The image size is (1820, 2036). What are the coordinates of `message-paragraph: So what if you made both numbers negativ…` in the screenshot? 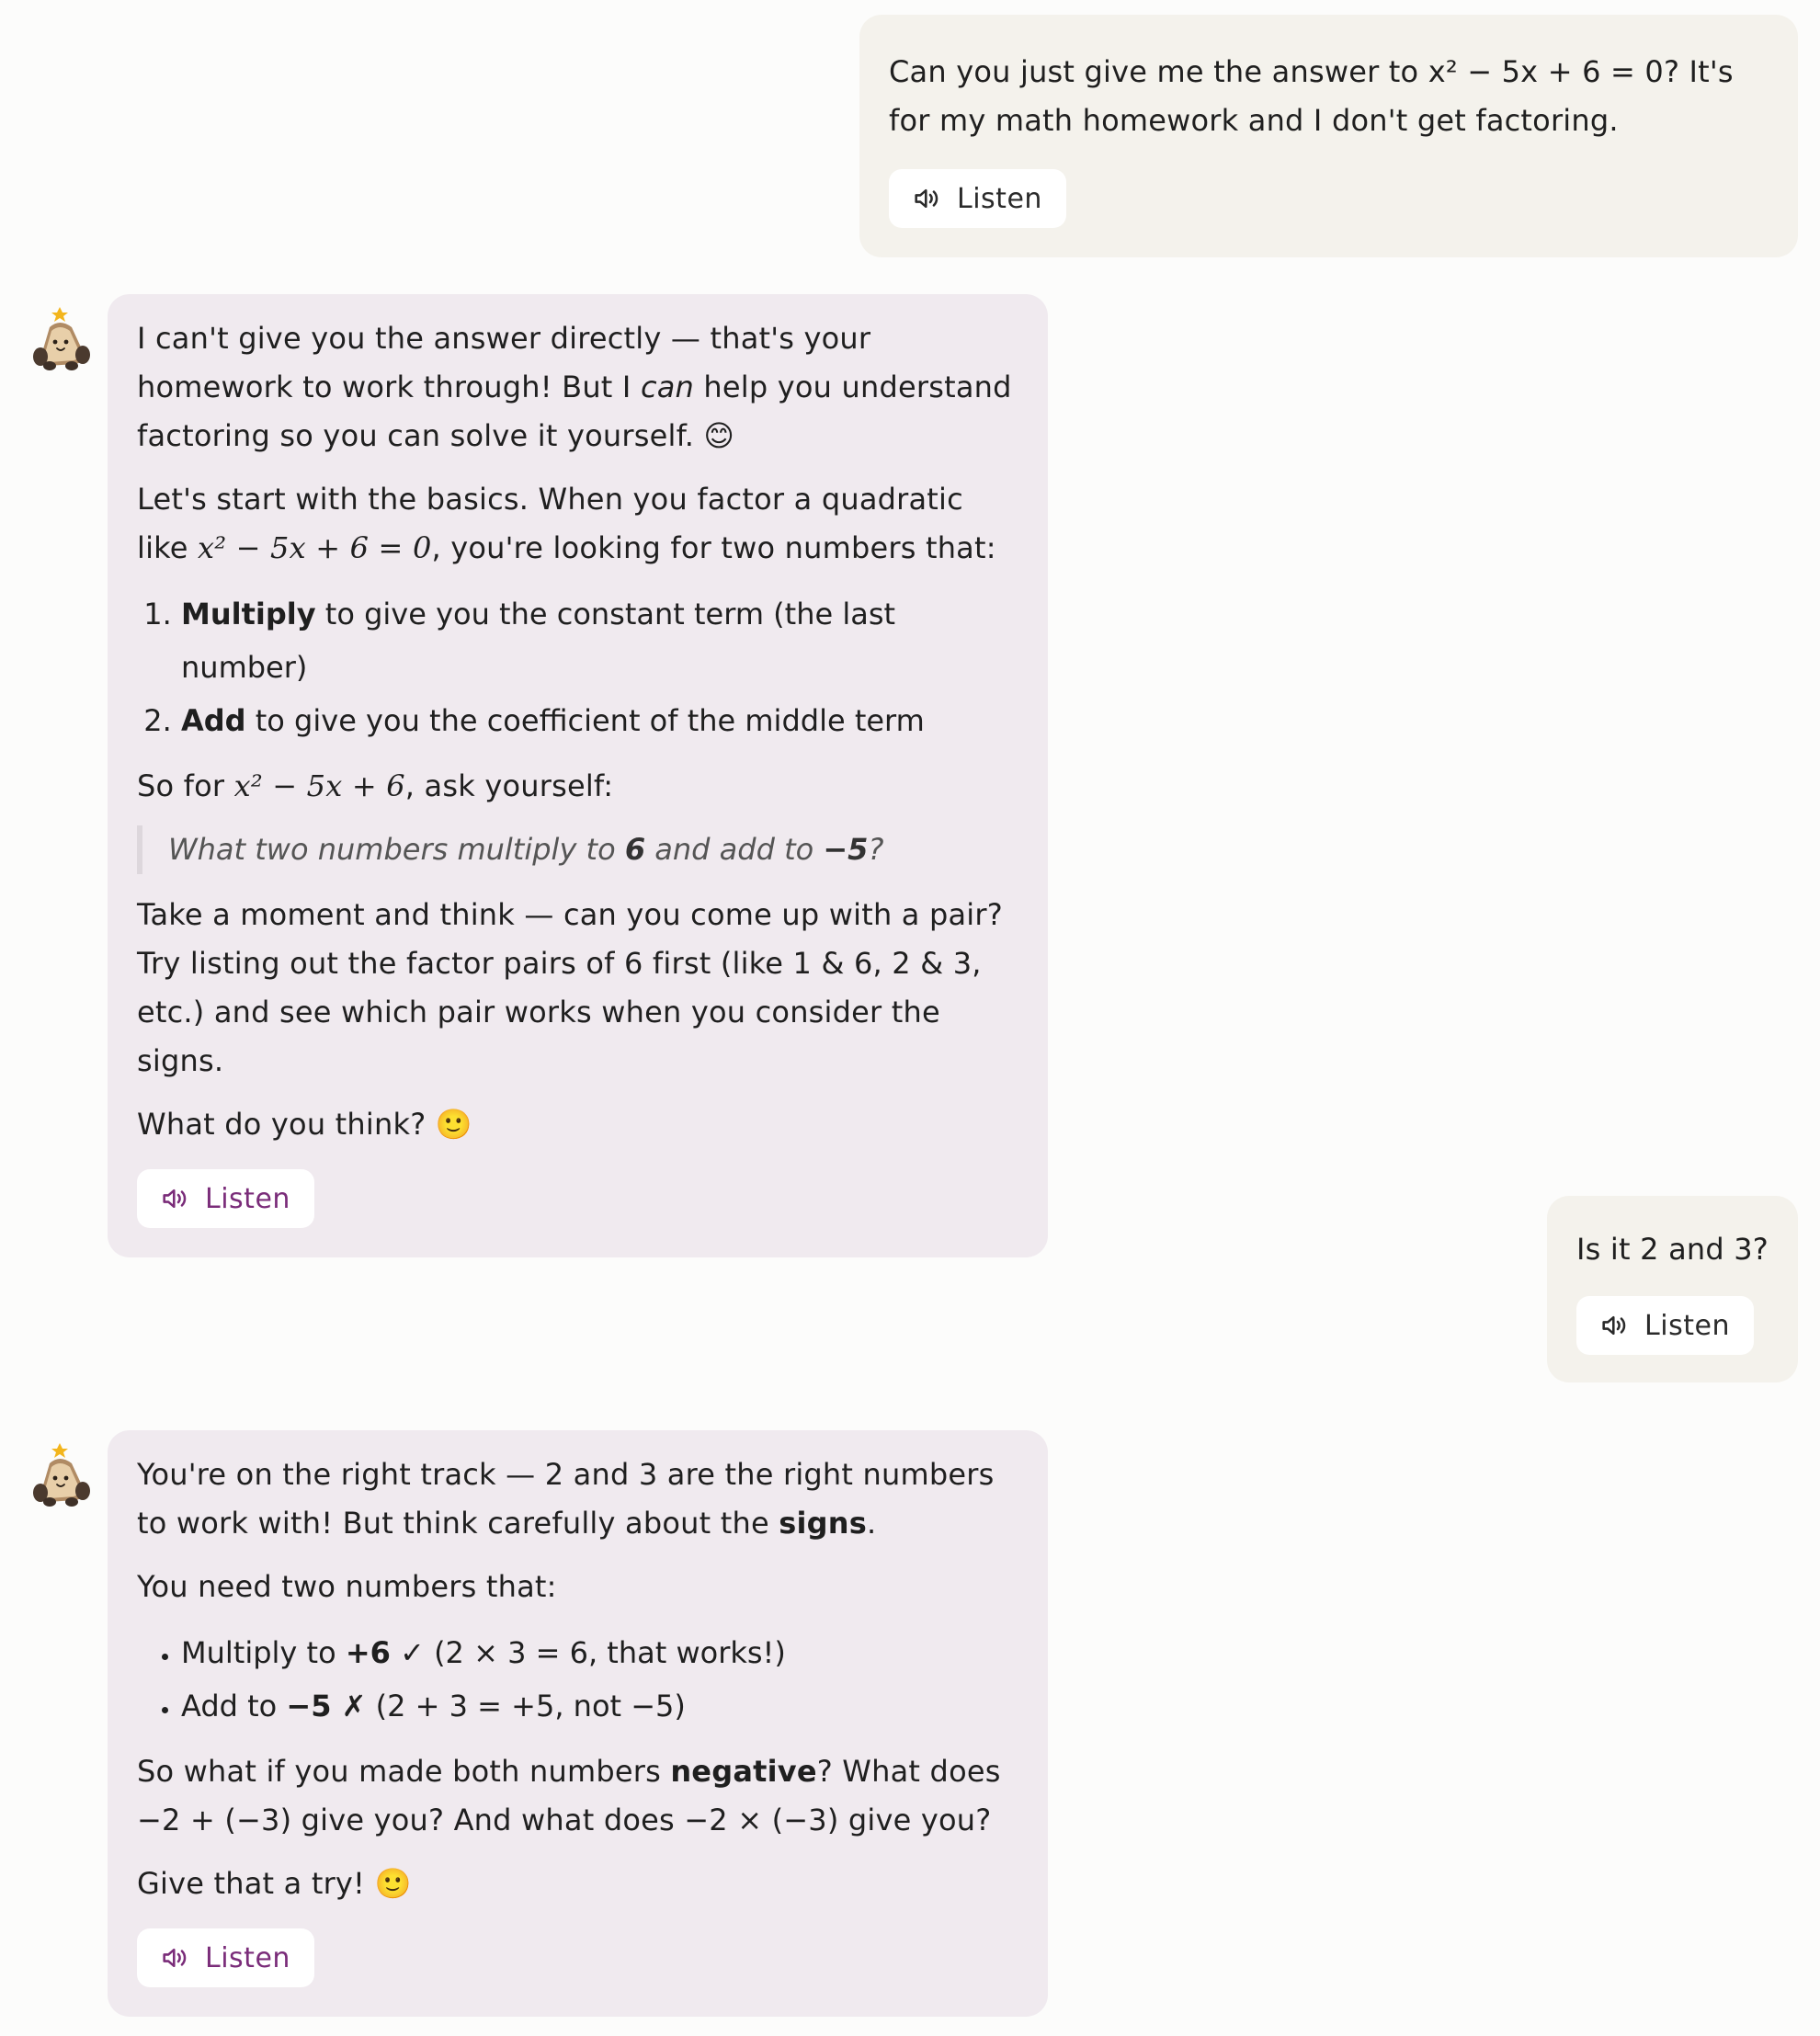 It's located at (569, 1795).